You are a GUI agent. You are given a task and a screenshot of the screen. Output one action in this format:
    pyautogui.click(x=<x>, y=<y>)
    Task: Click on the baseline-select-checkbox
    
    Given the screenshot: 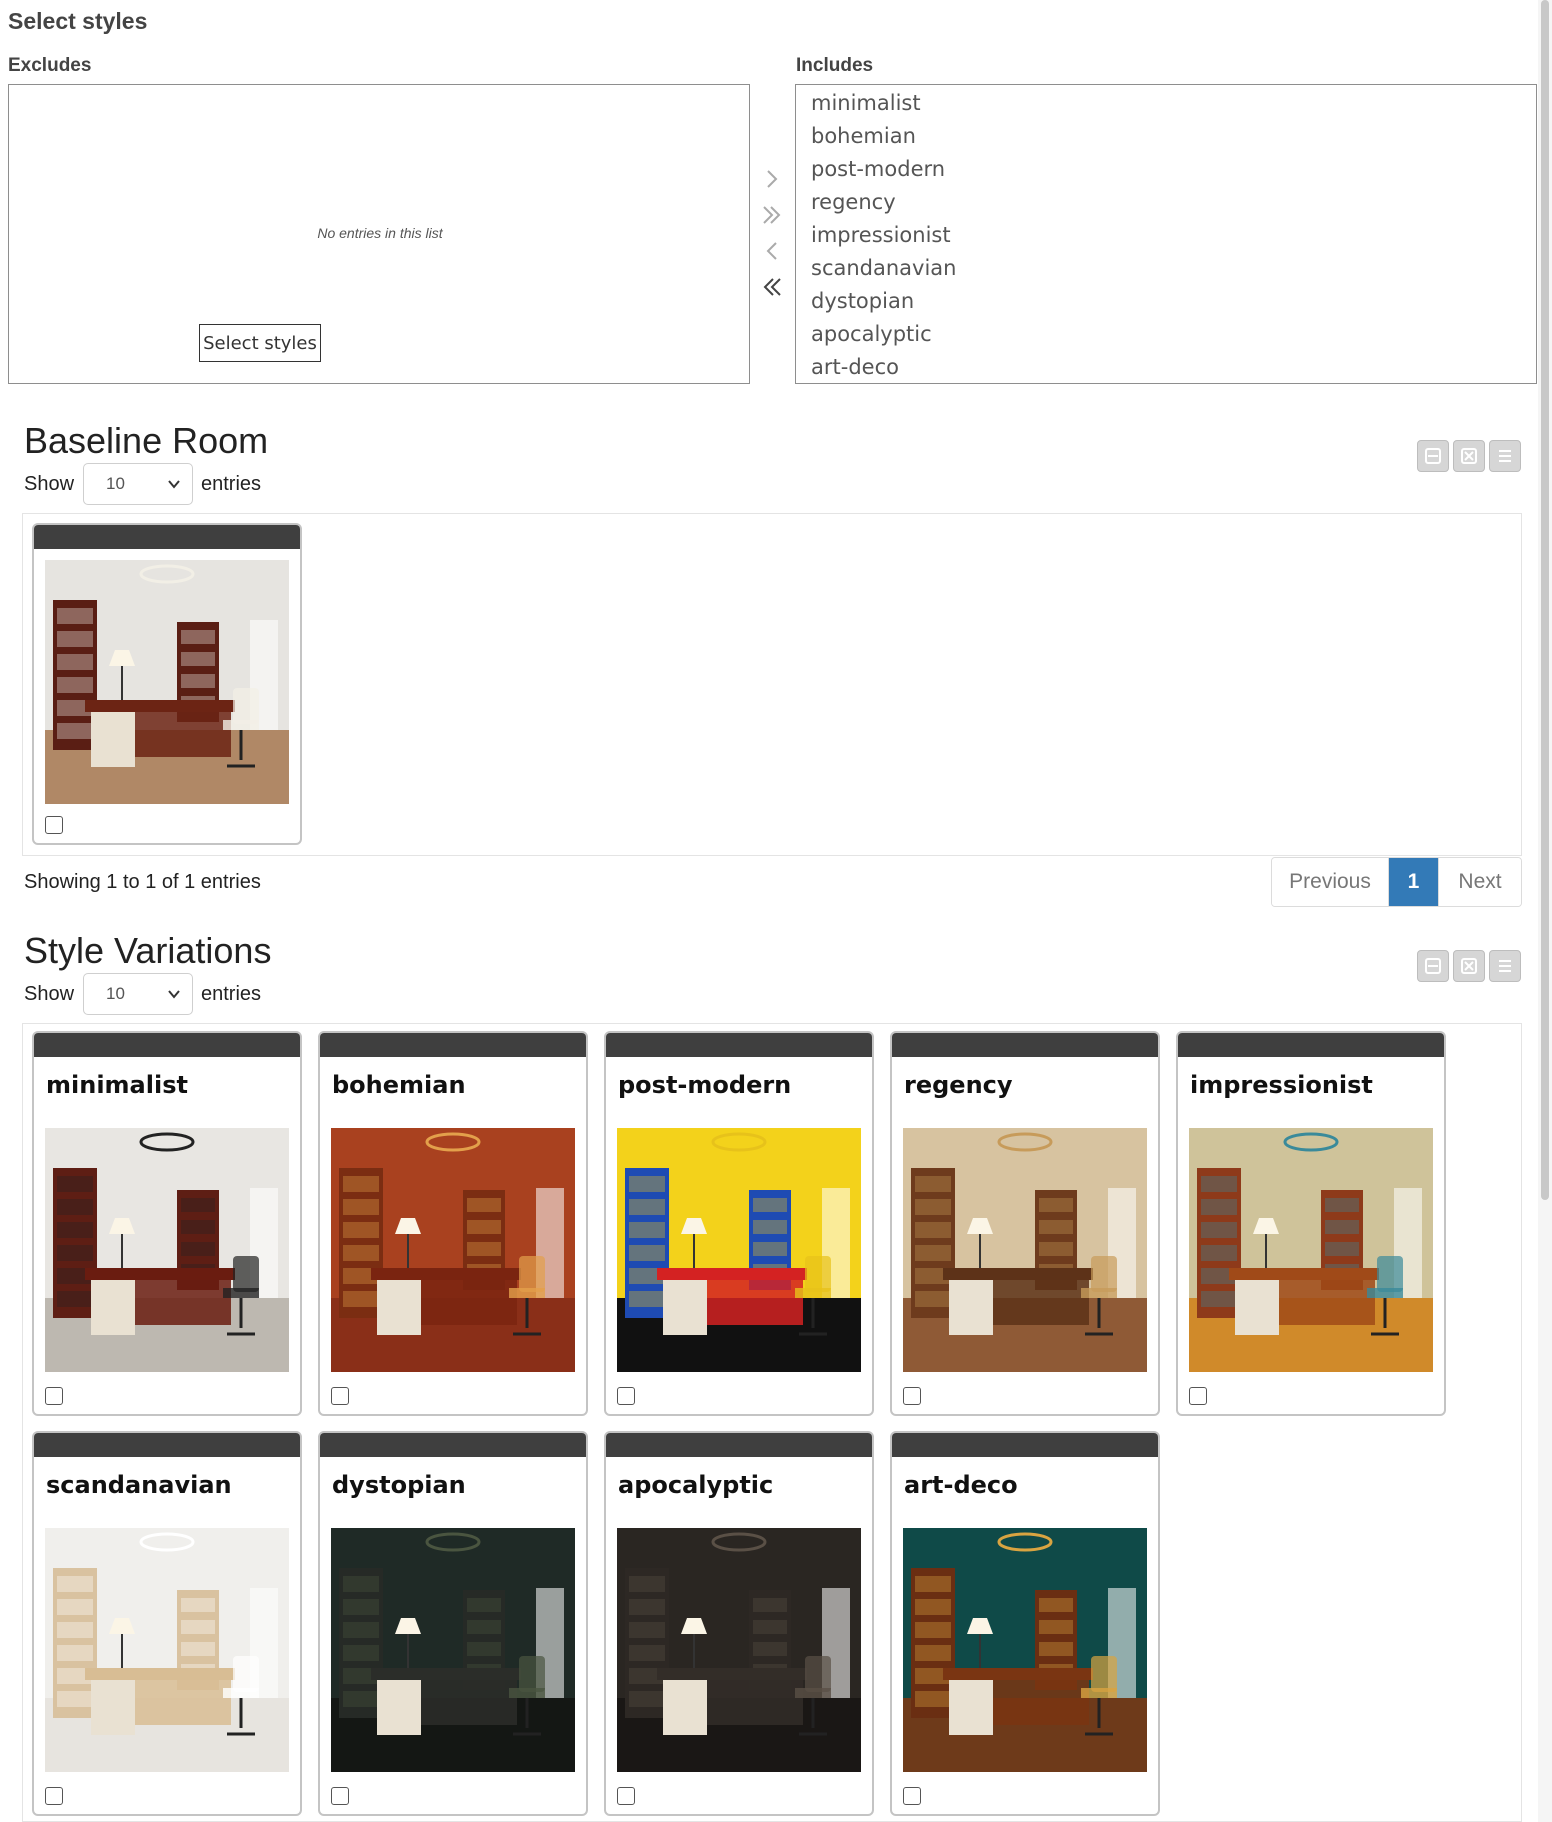 What is the action you would take?
    pyautogui.click(x=54, y=825)
    